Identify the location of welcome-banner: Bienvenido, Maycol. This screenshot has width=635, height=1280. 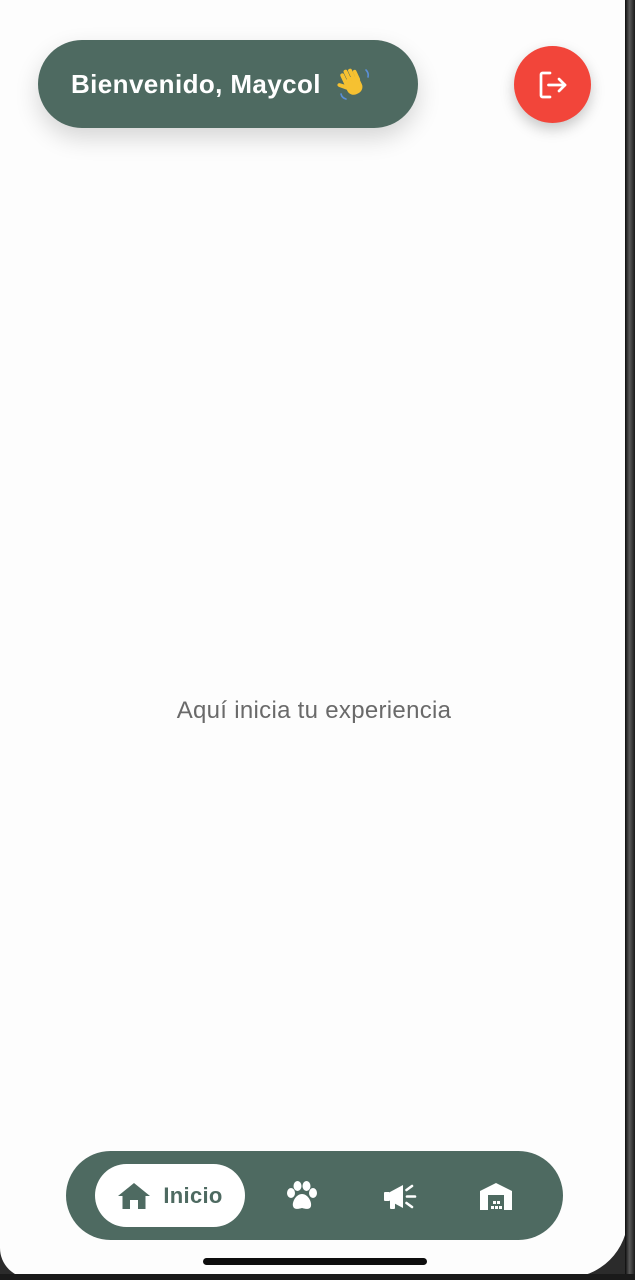
(228, 84).